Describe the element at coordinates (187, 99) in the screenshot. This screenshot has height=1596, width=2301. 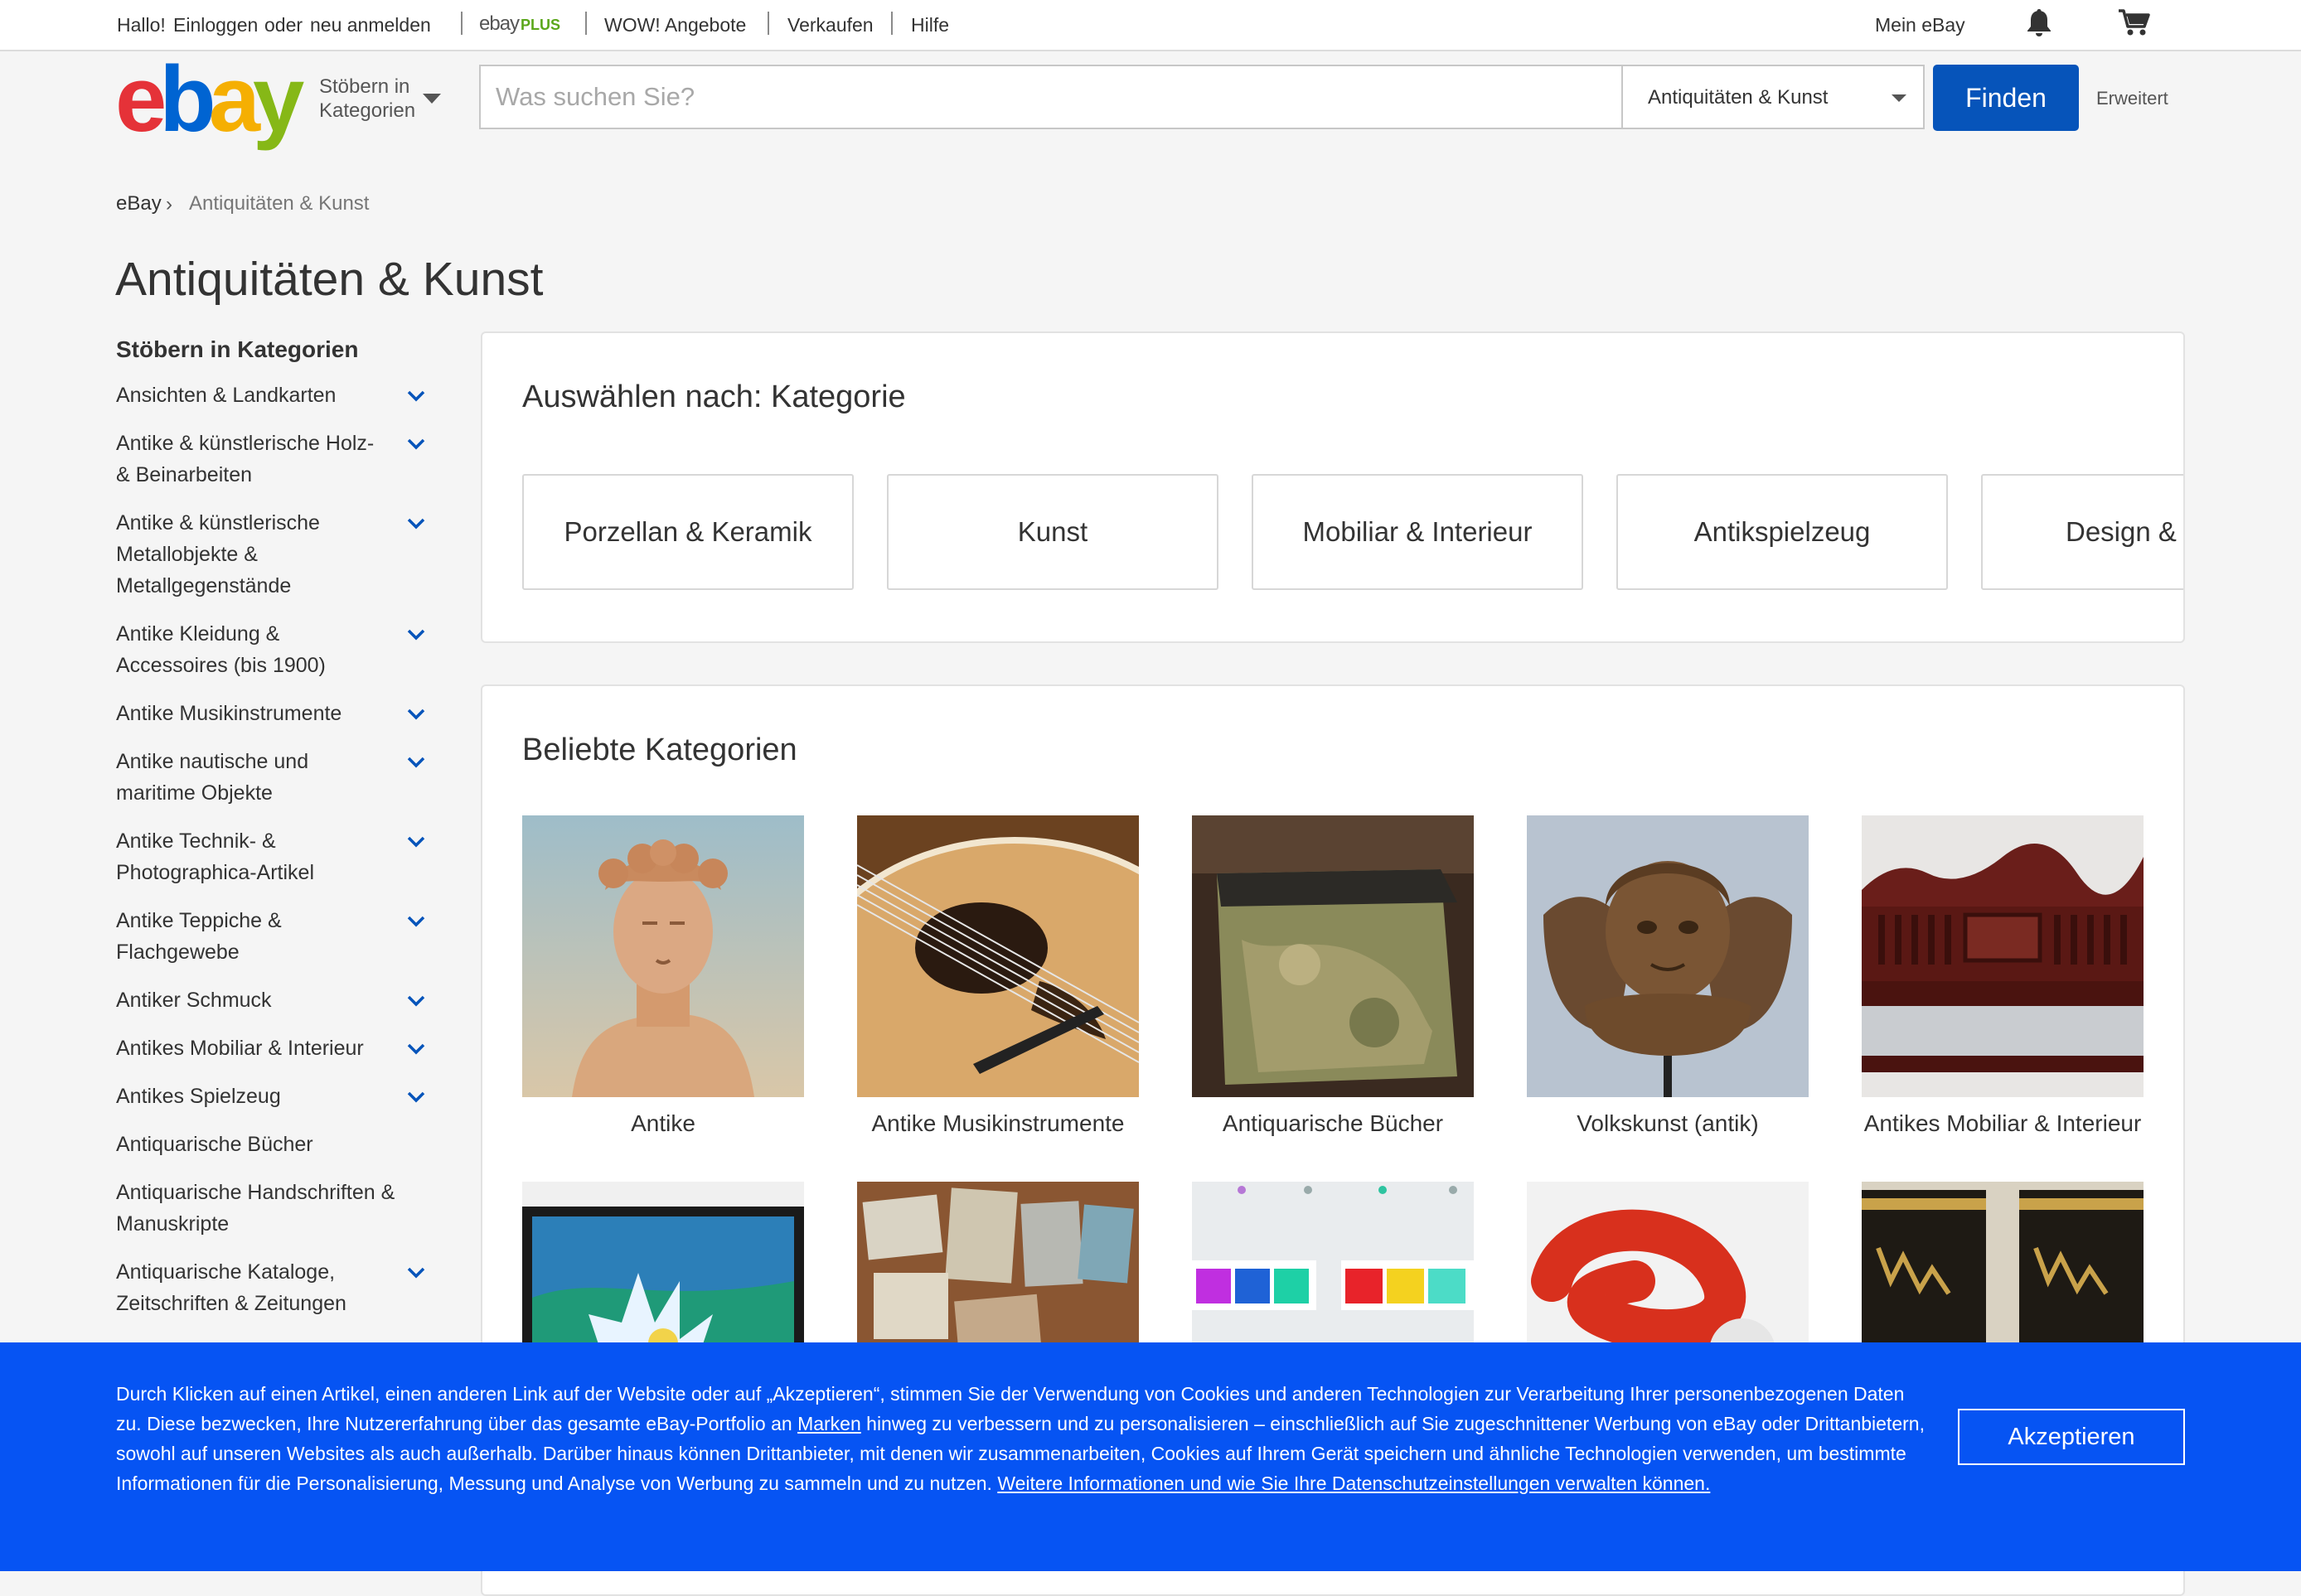
I see `logo-letter-b: b` at that location.